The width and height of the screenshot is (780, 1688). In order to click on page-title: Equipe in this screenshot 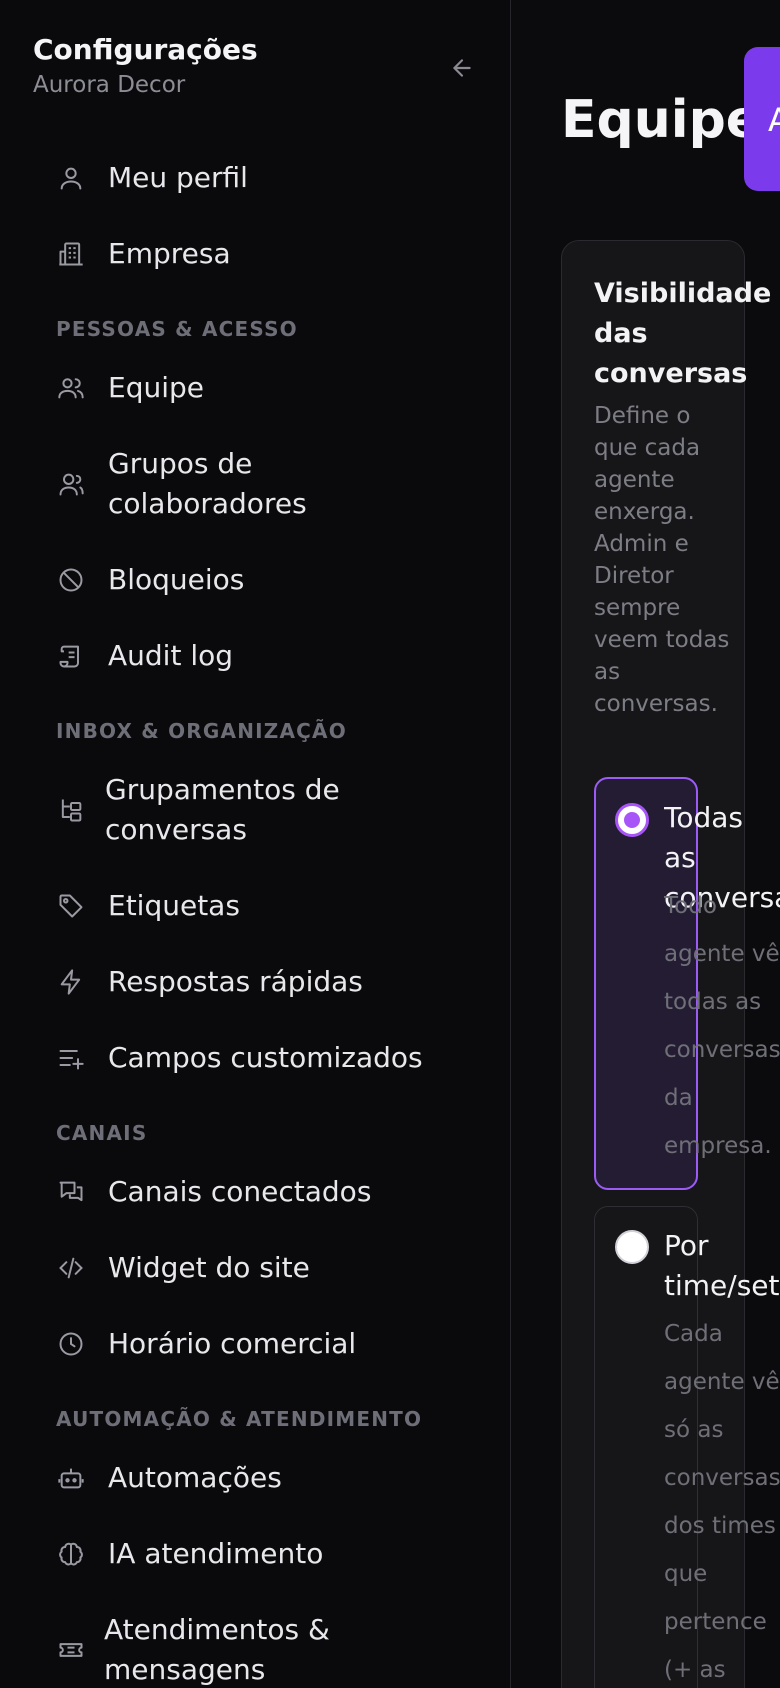, I will do `click(661, 120)`.